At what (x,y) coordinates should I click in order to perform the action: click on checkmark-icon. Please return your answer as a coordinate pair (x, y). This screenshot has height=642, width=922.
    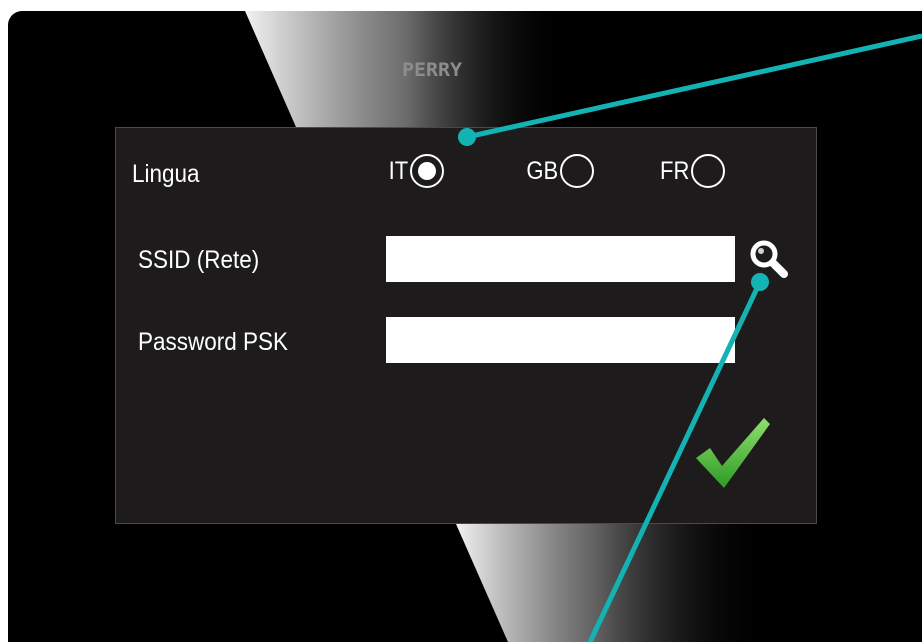
    Looking at the image, I should click on (733, 454).